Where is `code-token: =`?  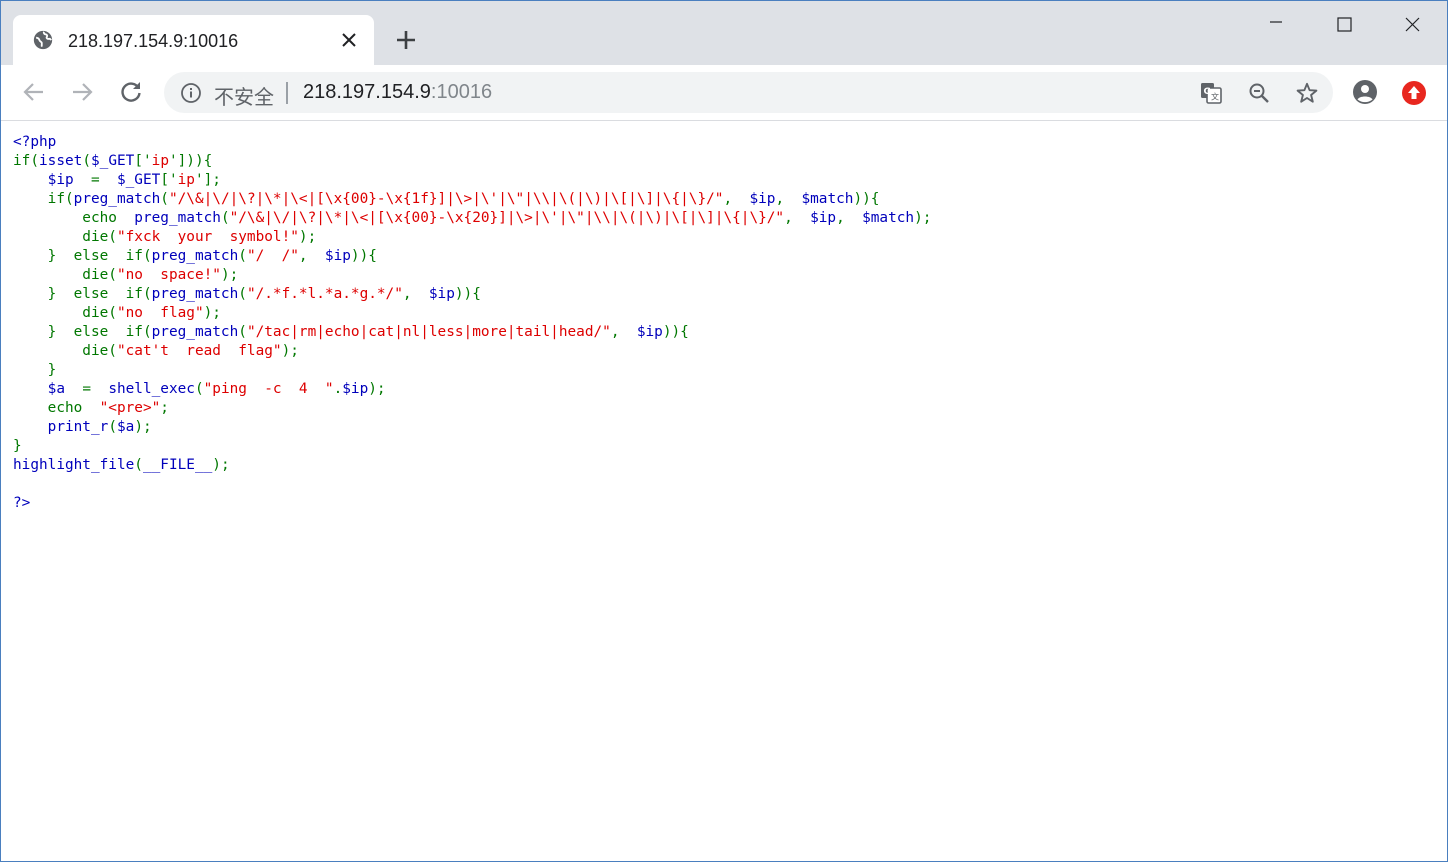
code-token: = is located at coordinates (95, 389).